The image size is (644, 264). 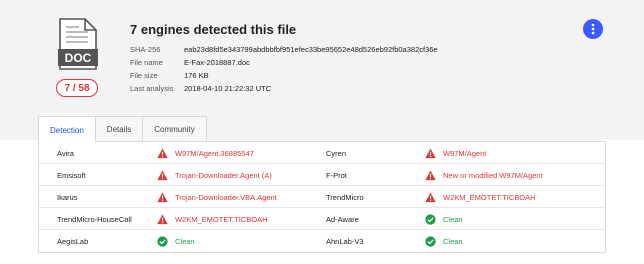 What do you see at coordinates (67, 129) in the screenshot?
I see `tab-detection: Detection` at bounding box center [67, 129].